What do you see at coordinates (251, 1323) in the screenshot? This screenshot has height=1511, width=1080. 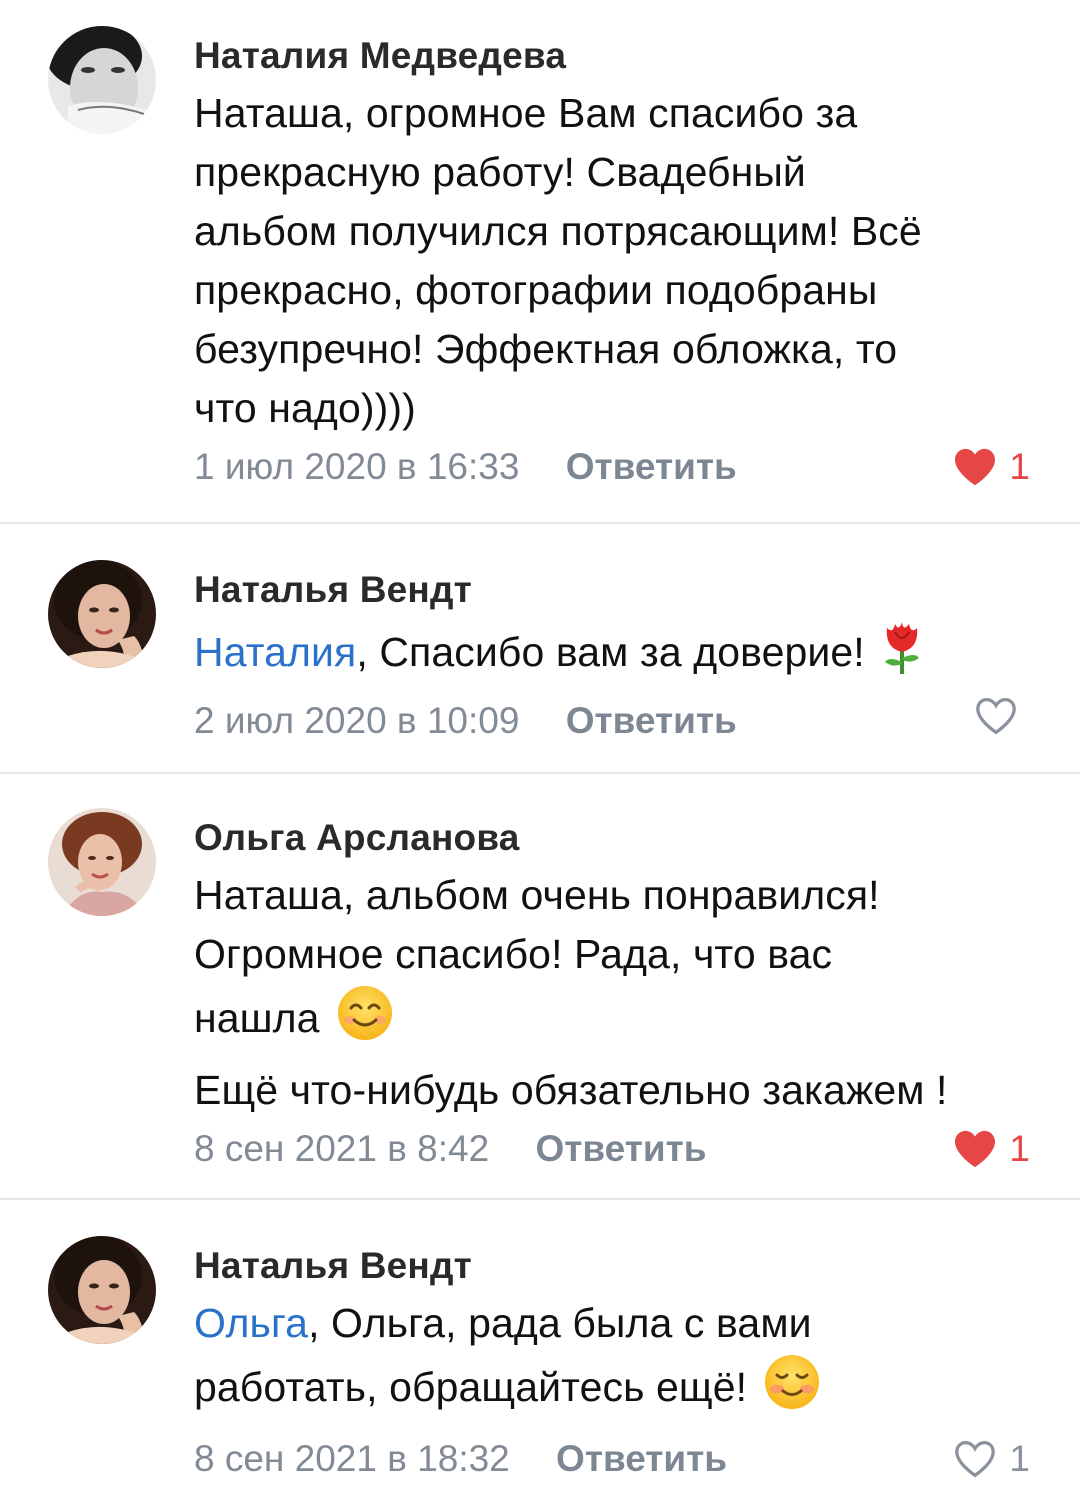 I see `mention-link: Ольга` at bounding box center [251, 1323].